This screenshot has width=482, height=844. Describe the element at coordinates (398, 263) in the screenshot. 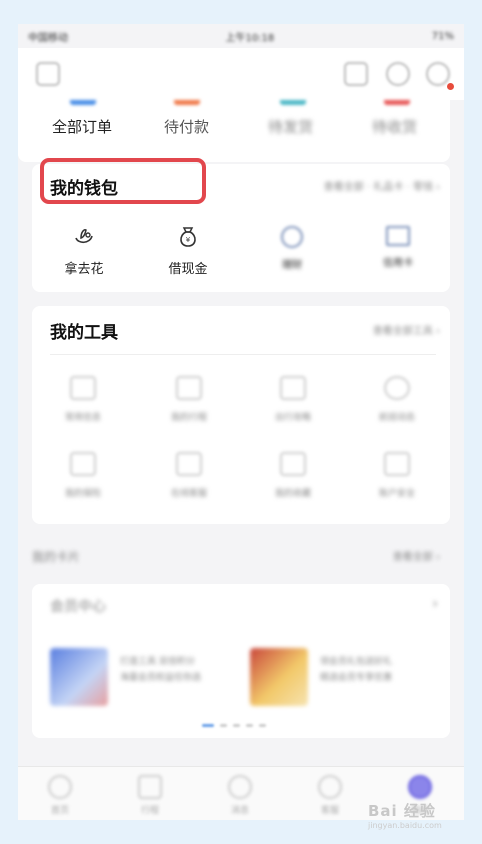

I see `wallet-item-label: 信用卡` at that location.